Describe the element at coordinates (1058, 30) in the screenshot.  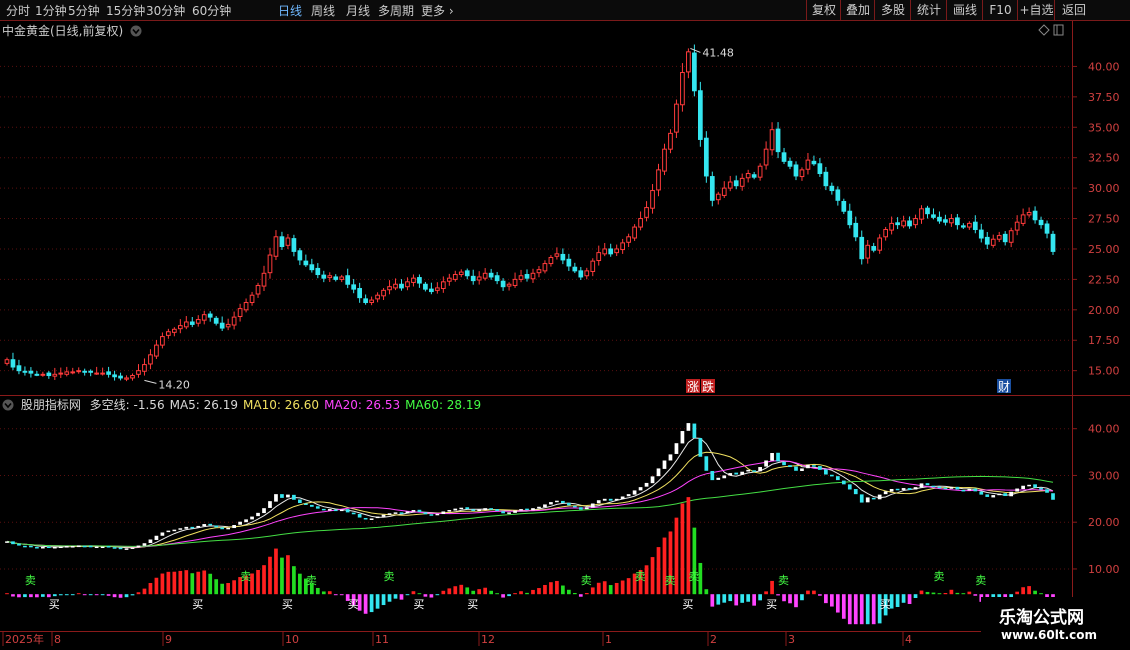
I see `window-icon` at that location.